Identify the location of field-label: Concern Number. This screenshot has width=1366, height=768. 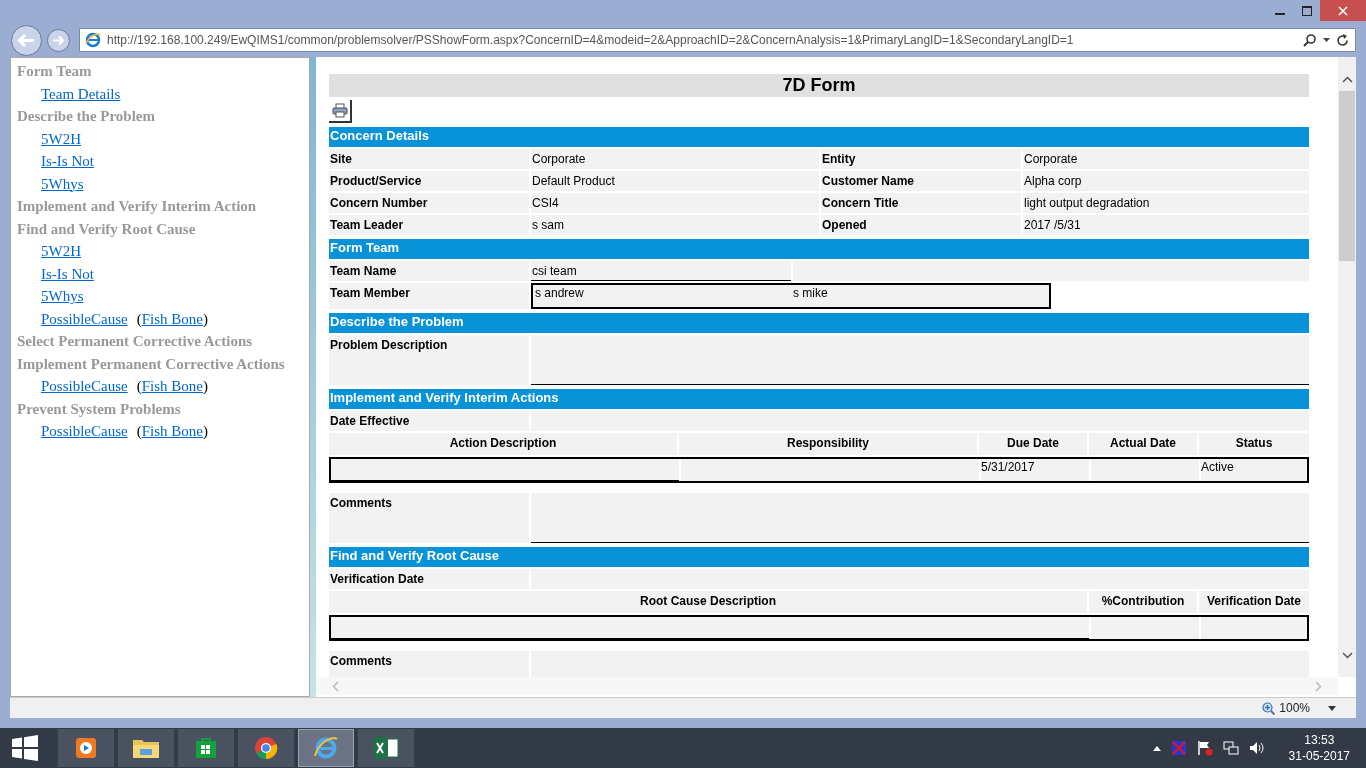
(429, 203).